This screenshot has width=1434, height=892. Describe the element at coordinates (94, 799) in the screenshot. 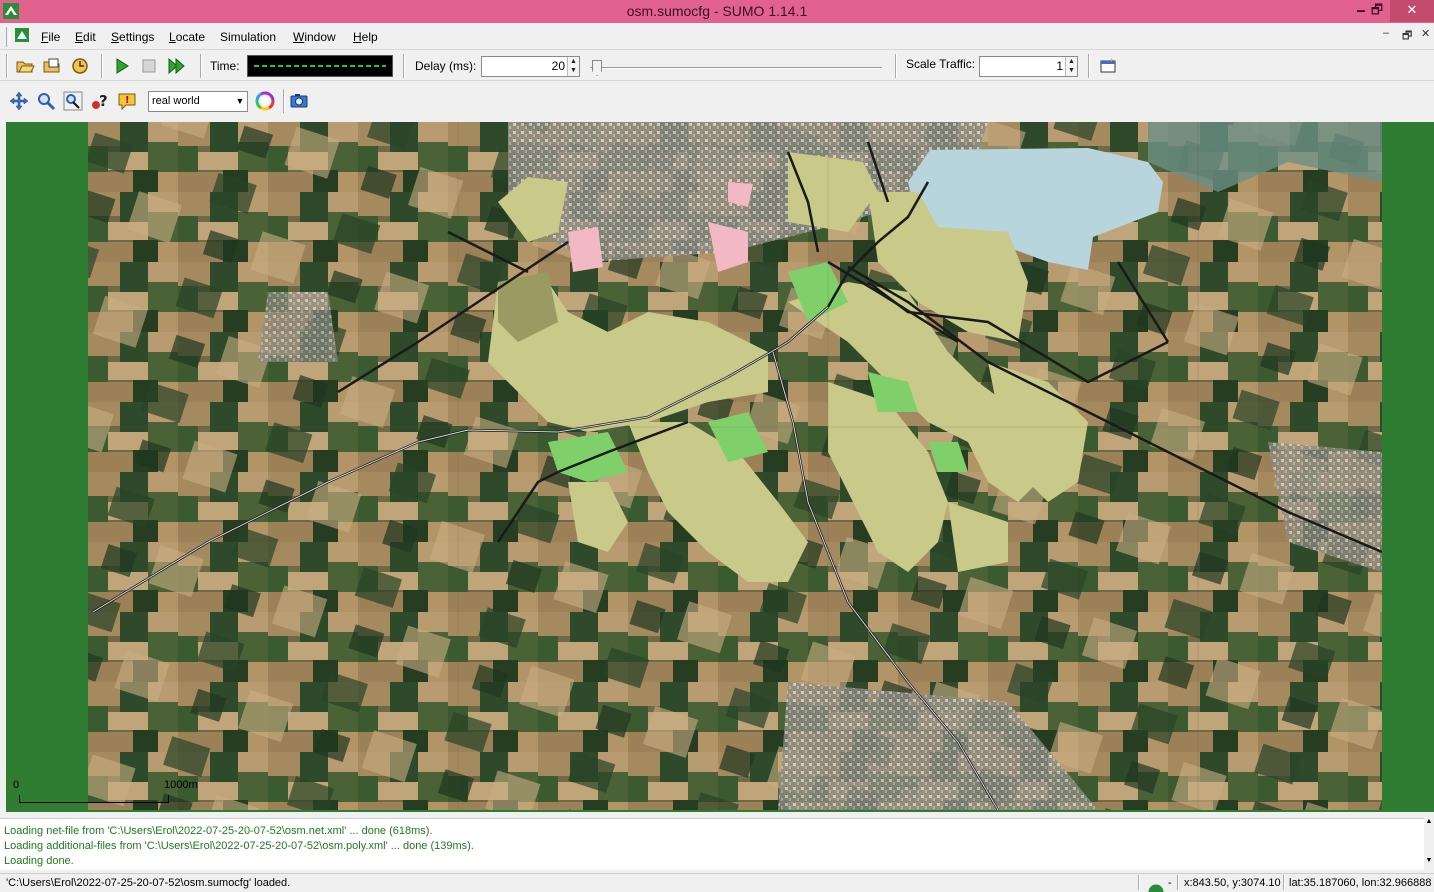

I see `scale-bar` at that location.